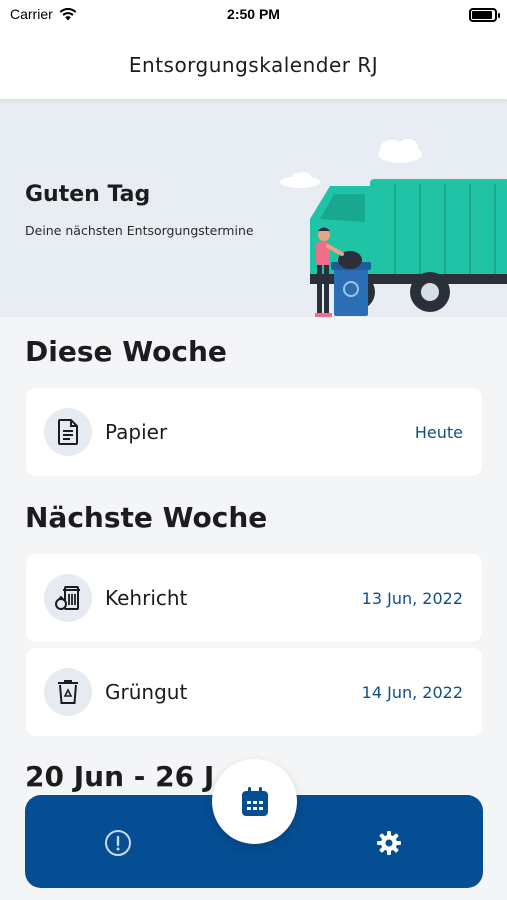 The width and height of the screenshot is (507, 900). I want to click on clock: 2:50 PM, so click(253, 14).